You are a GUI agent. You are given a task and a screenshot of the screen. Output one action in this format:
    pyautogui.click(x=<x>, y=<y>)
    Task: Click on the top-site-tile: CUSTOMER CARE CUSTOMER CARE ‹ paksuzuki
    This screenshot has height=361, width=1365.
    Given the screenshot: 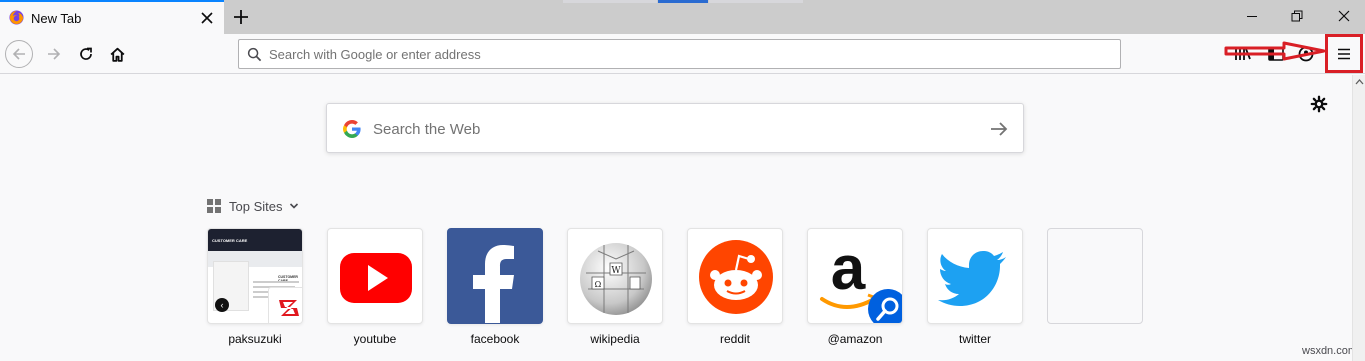 What is the action you would take?
    pyautogui.click(x=255, y=287)
    